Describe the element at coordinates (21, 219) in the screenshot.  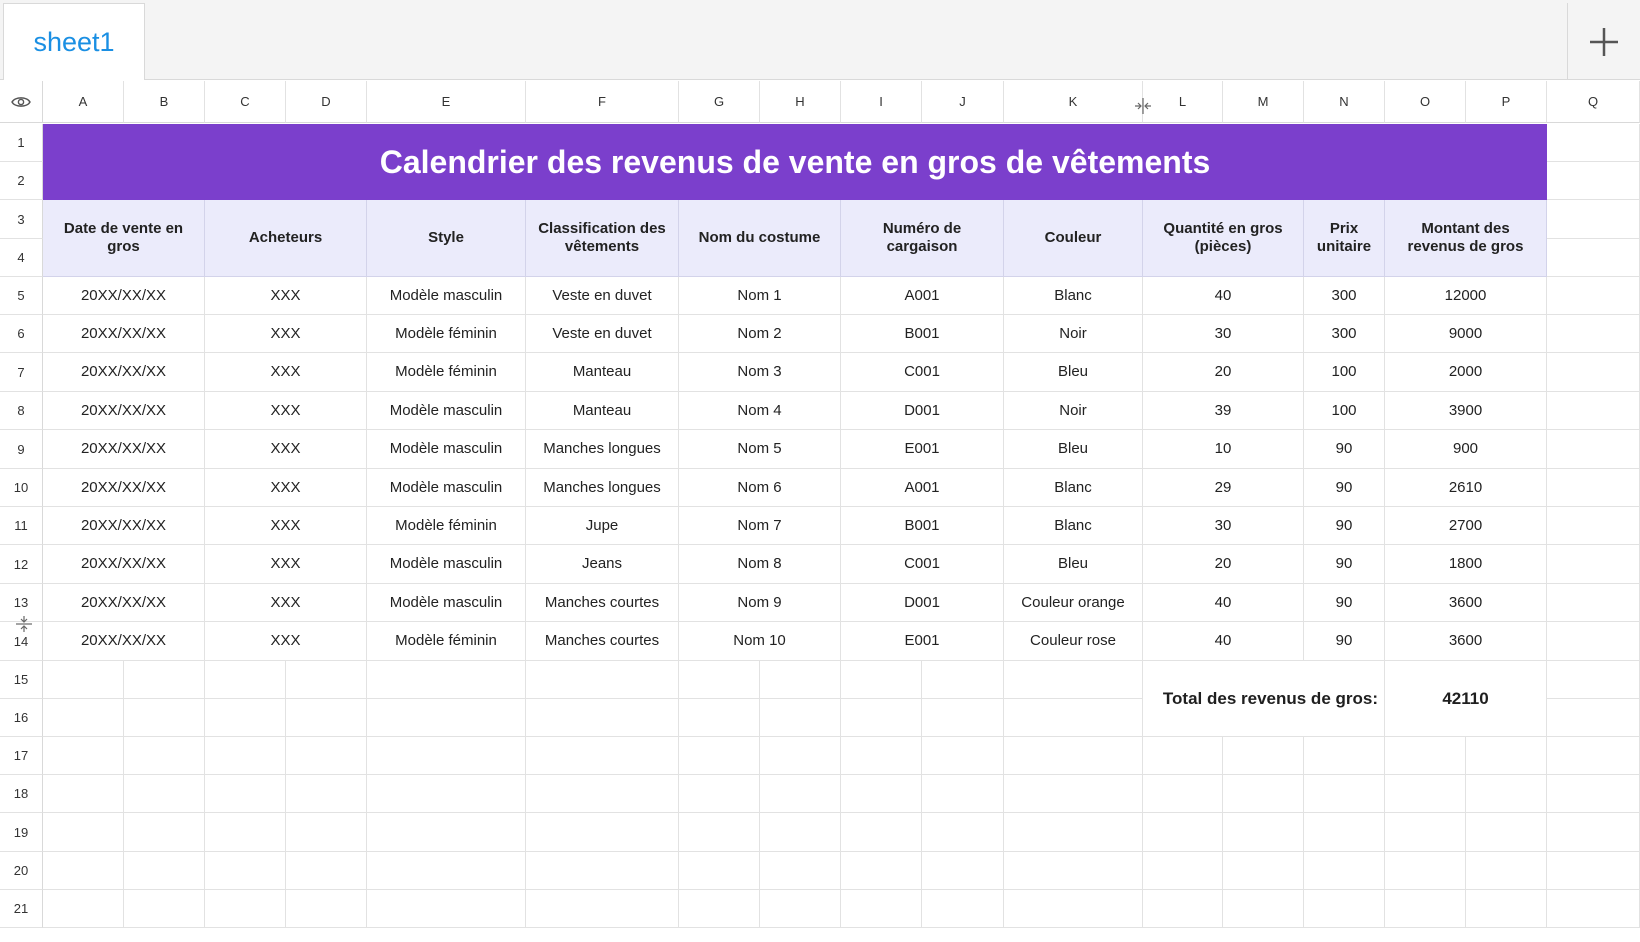
I see `row-header-3: 3` at that location.